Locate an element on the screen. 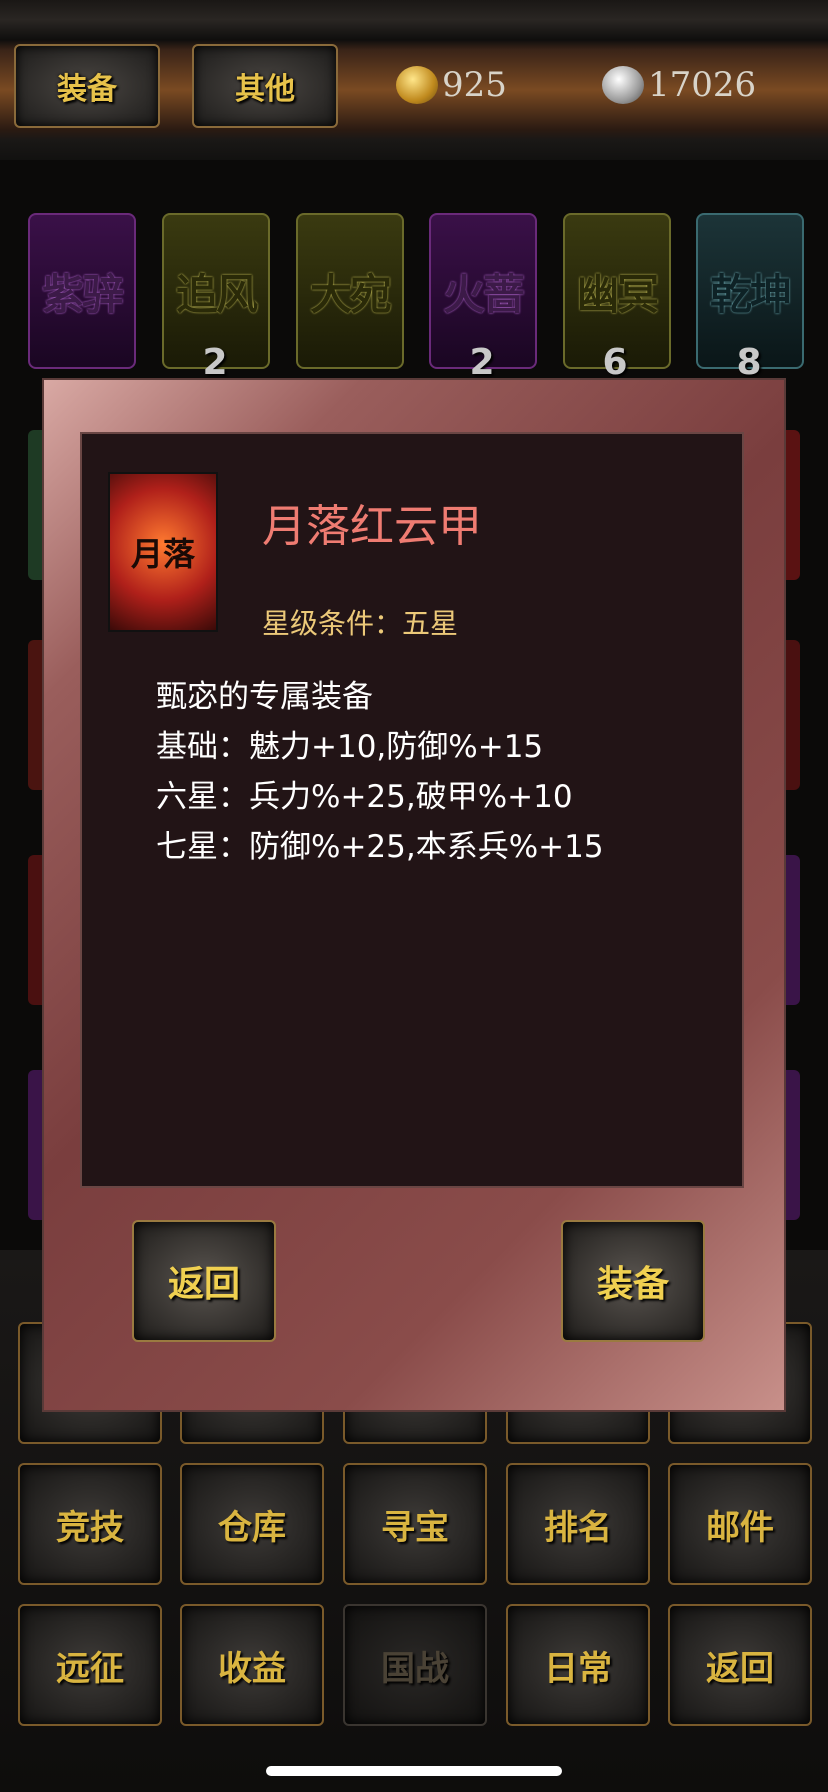 This screenshot has height=1792, width=828. dialog-back-button: 返回 is located at coordinates (204, 1281).